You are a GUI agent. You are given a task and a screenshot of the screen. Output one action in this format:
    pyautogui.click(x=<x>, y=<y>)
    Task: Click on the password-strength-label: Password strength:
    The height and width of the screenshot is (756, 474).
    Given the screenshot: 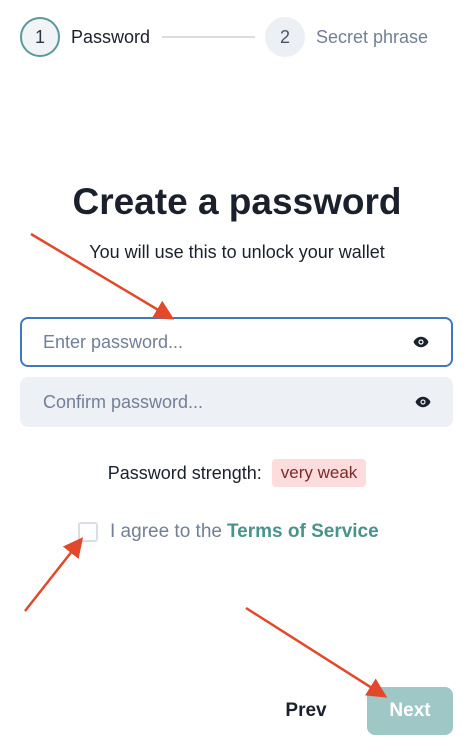 What is the action you would take?
    pyautogui.click(x=184, y=472)
    